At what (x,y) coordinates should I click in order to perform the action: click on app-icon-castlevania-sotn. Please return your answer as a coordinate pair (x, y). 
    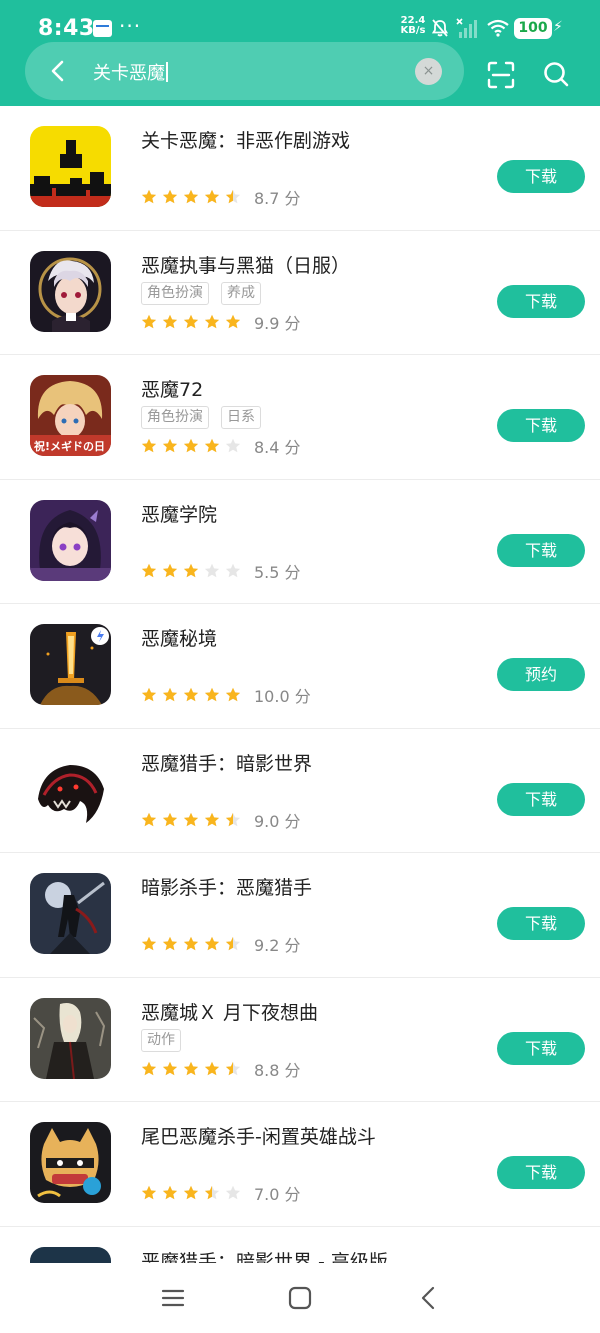
    Looking at the image, I should click on (70, 1038).